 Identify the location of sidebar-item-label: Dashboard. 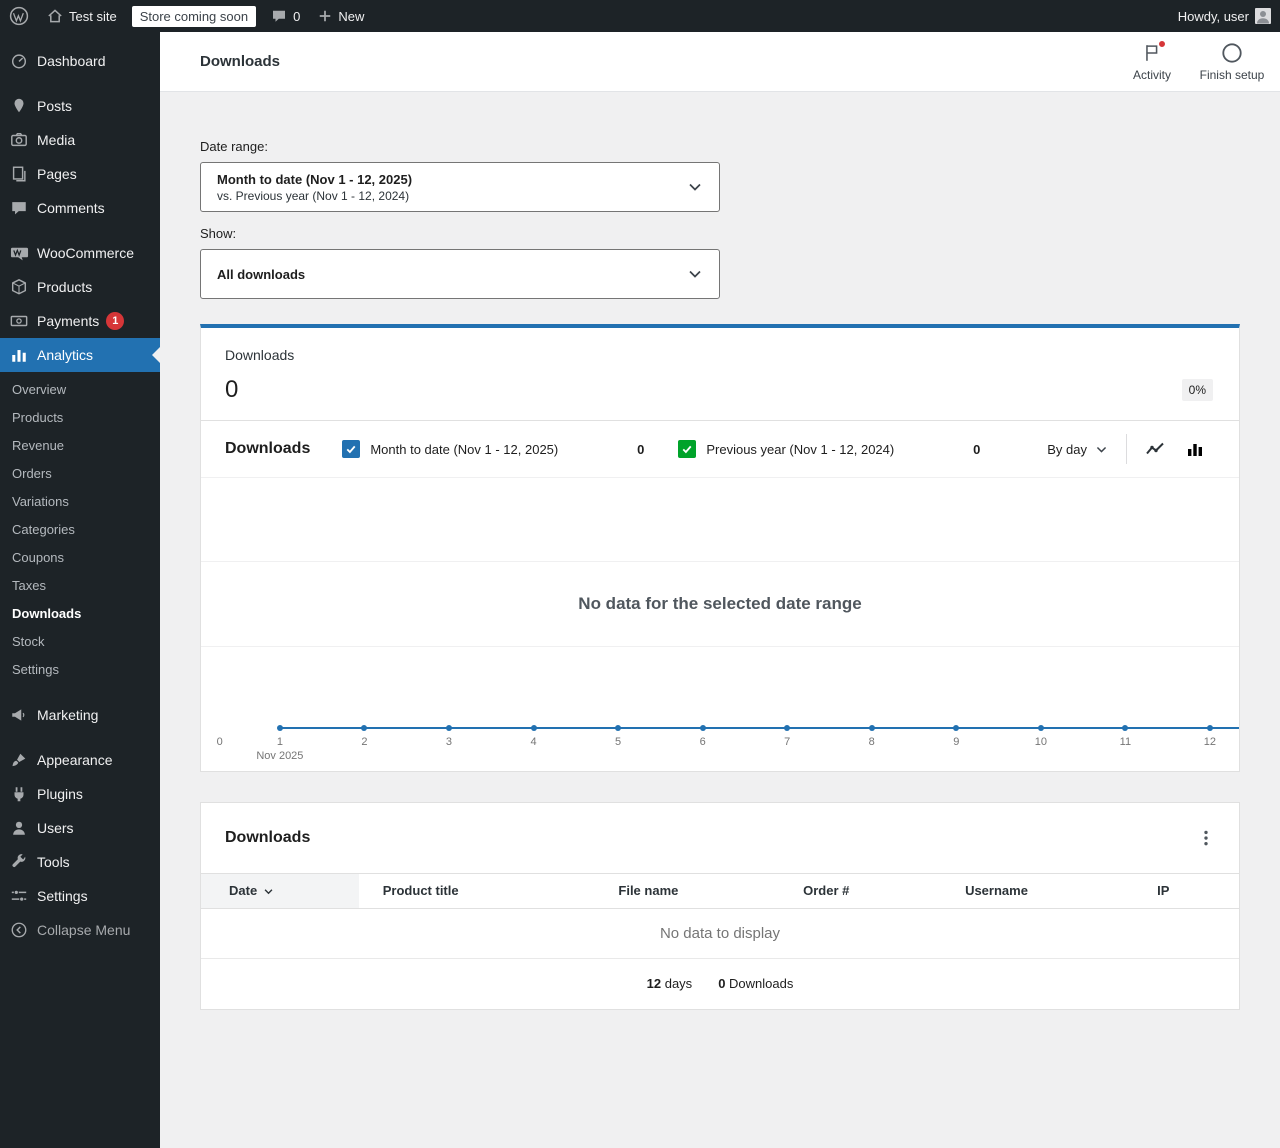
(71, 61).